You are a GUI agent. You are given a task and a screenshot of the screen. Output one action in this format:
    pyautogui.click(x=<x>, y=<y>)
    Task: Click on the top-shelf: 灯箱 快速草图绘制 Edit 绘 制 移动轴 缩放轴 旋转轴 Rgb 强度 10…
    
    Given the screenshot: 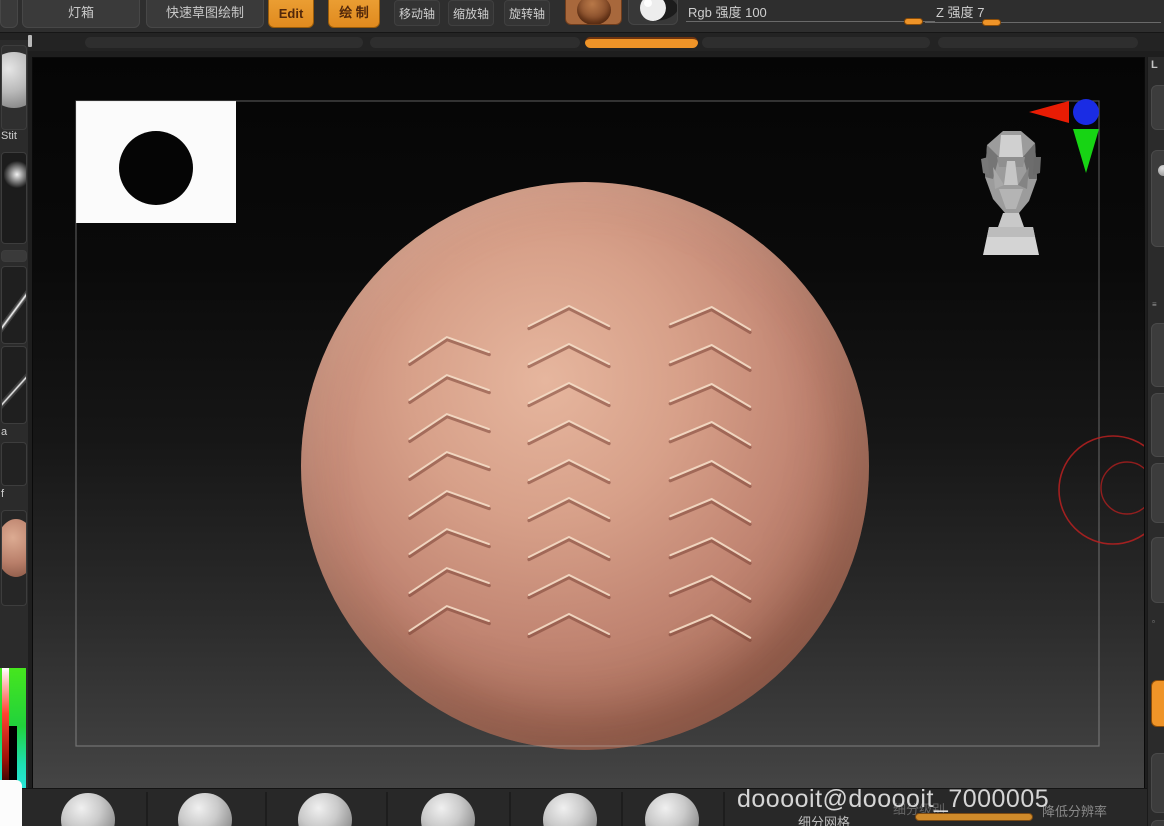 What is the action you would take?
    pyautogui.click(x=582, y=16)
    